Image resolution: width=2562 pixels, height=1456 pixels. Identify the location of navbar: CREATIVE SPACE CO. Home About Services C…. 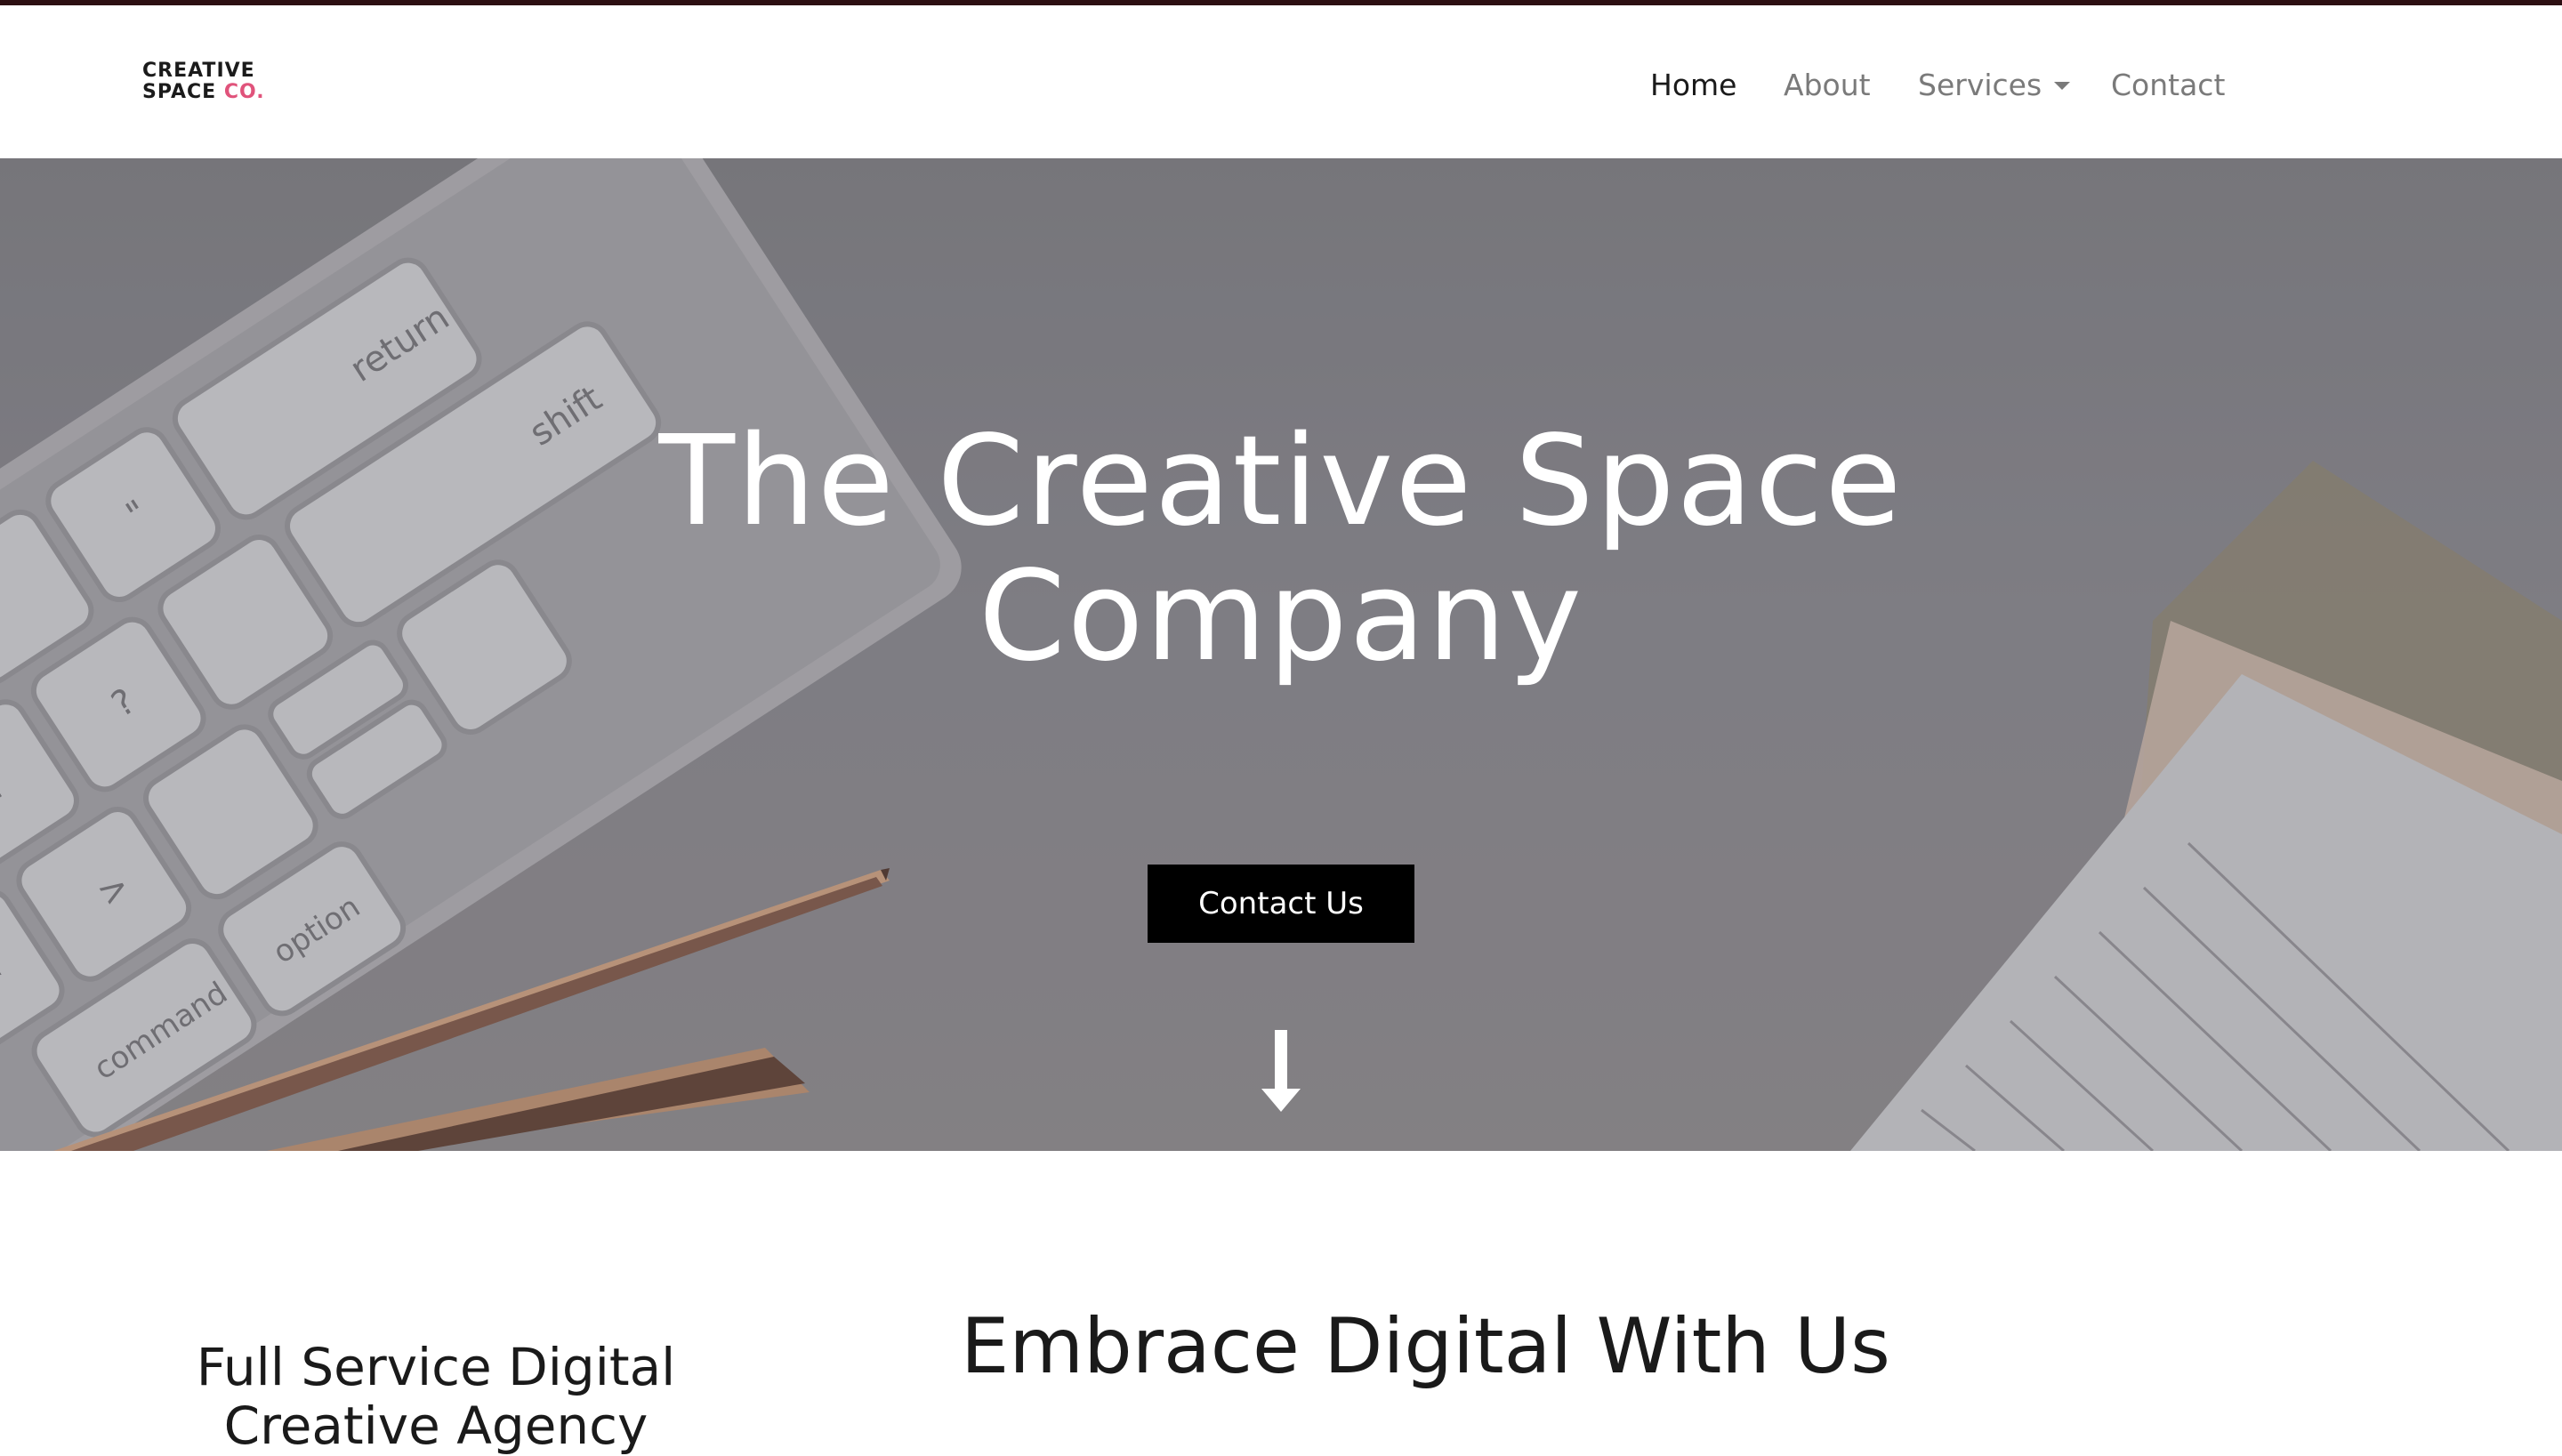
(1281, 81).